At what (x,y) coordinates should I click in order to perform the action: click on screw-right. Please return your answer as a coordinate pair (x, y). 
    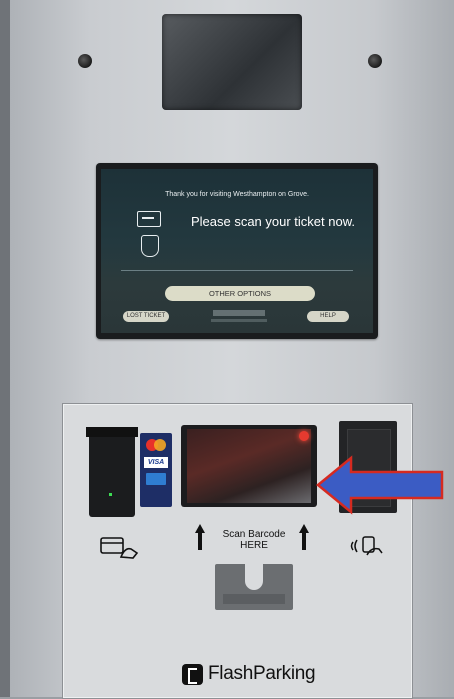
    Looking at the image, I should click on (375, 61).